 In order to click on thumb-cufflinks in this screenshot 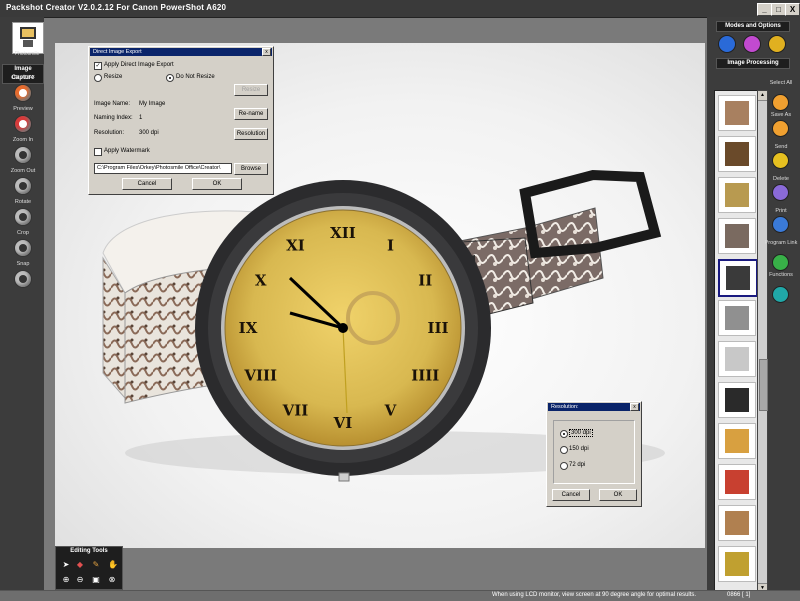, I will do `click(737, 359)`.